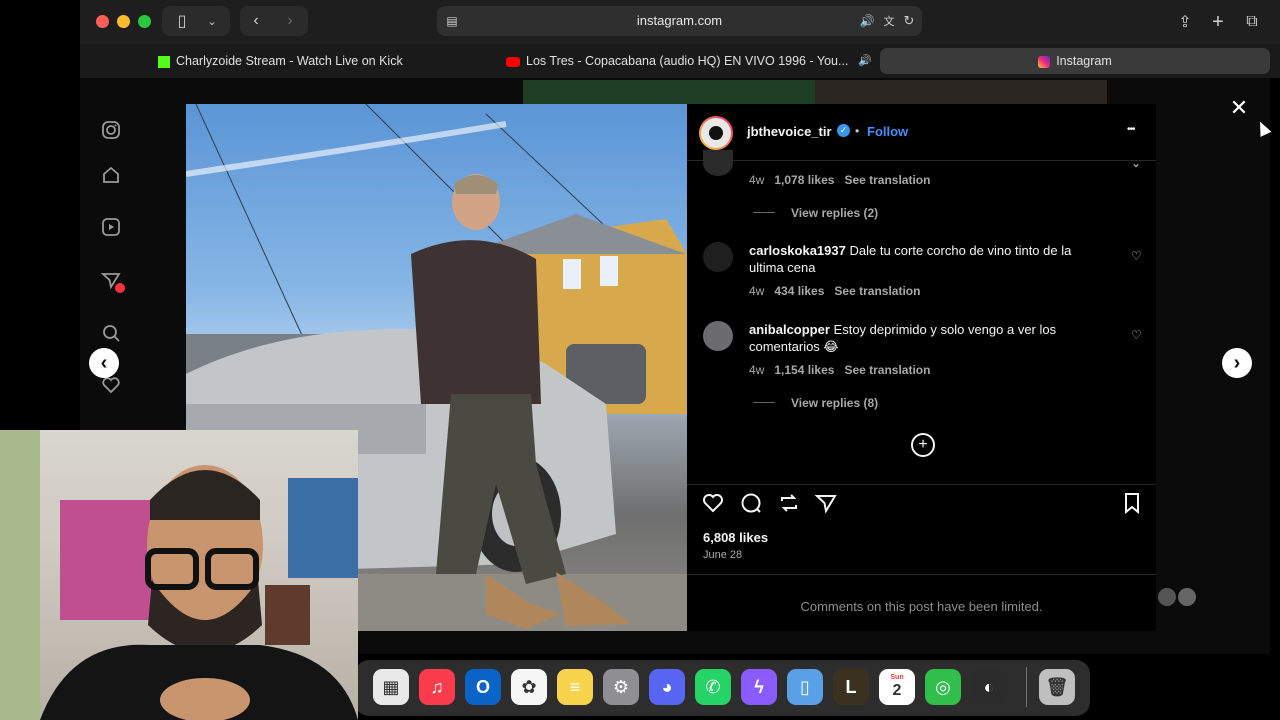 The width and height of the screenshot is (1280, 720). What do you see at coordinates (391, 687) in the screenshot?
I see `launchpad-app-icon: ▦` at bounding box center [391, 687].